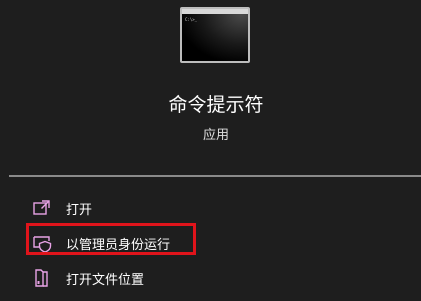  Describe the element at coordinates (42, 278) in the screenshot. I see `file-location-icon` at that location.